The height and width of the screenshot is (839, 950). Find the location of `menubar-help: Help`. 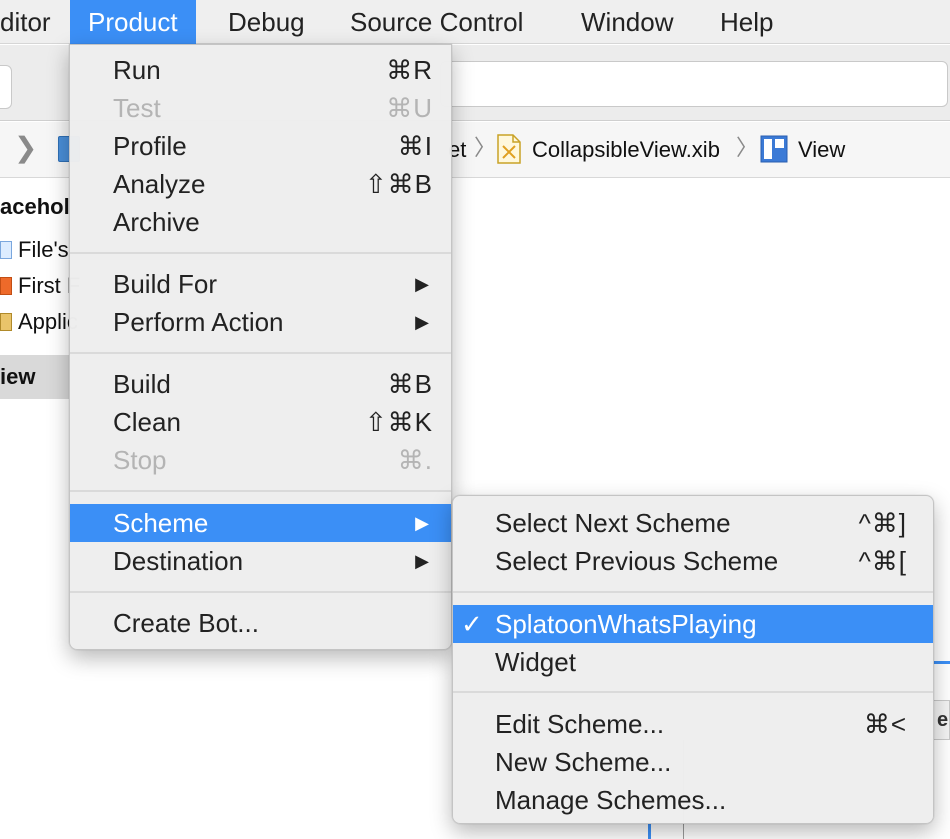

menubar-help: Help is located at coordinates (746, 22).